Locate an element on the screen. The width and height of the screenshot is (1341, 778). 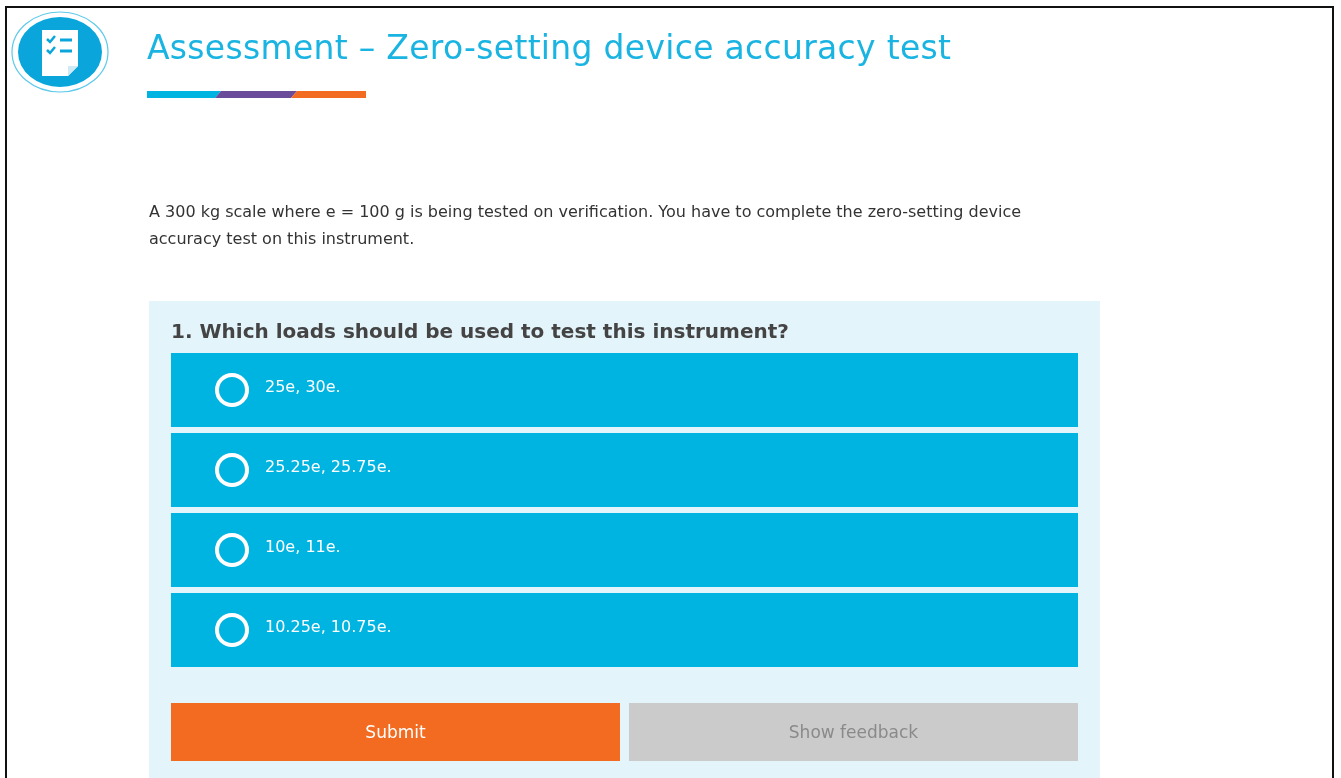
option-label: 25.25e, 25.75e. is located at coordinates (328, 466).